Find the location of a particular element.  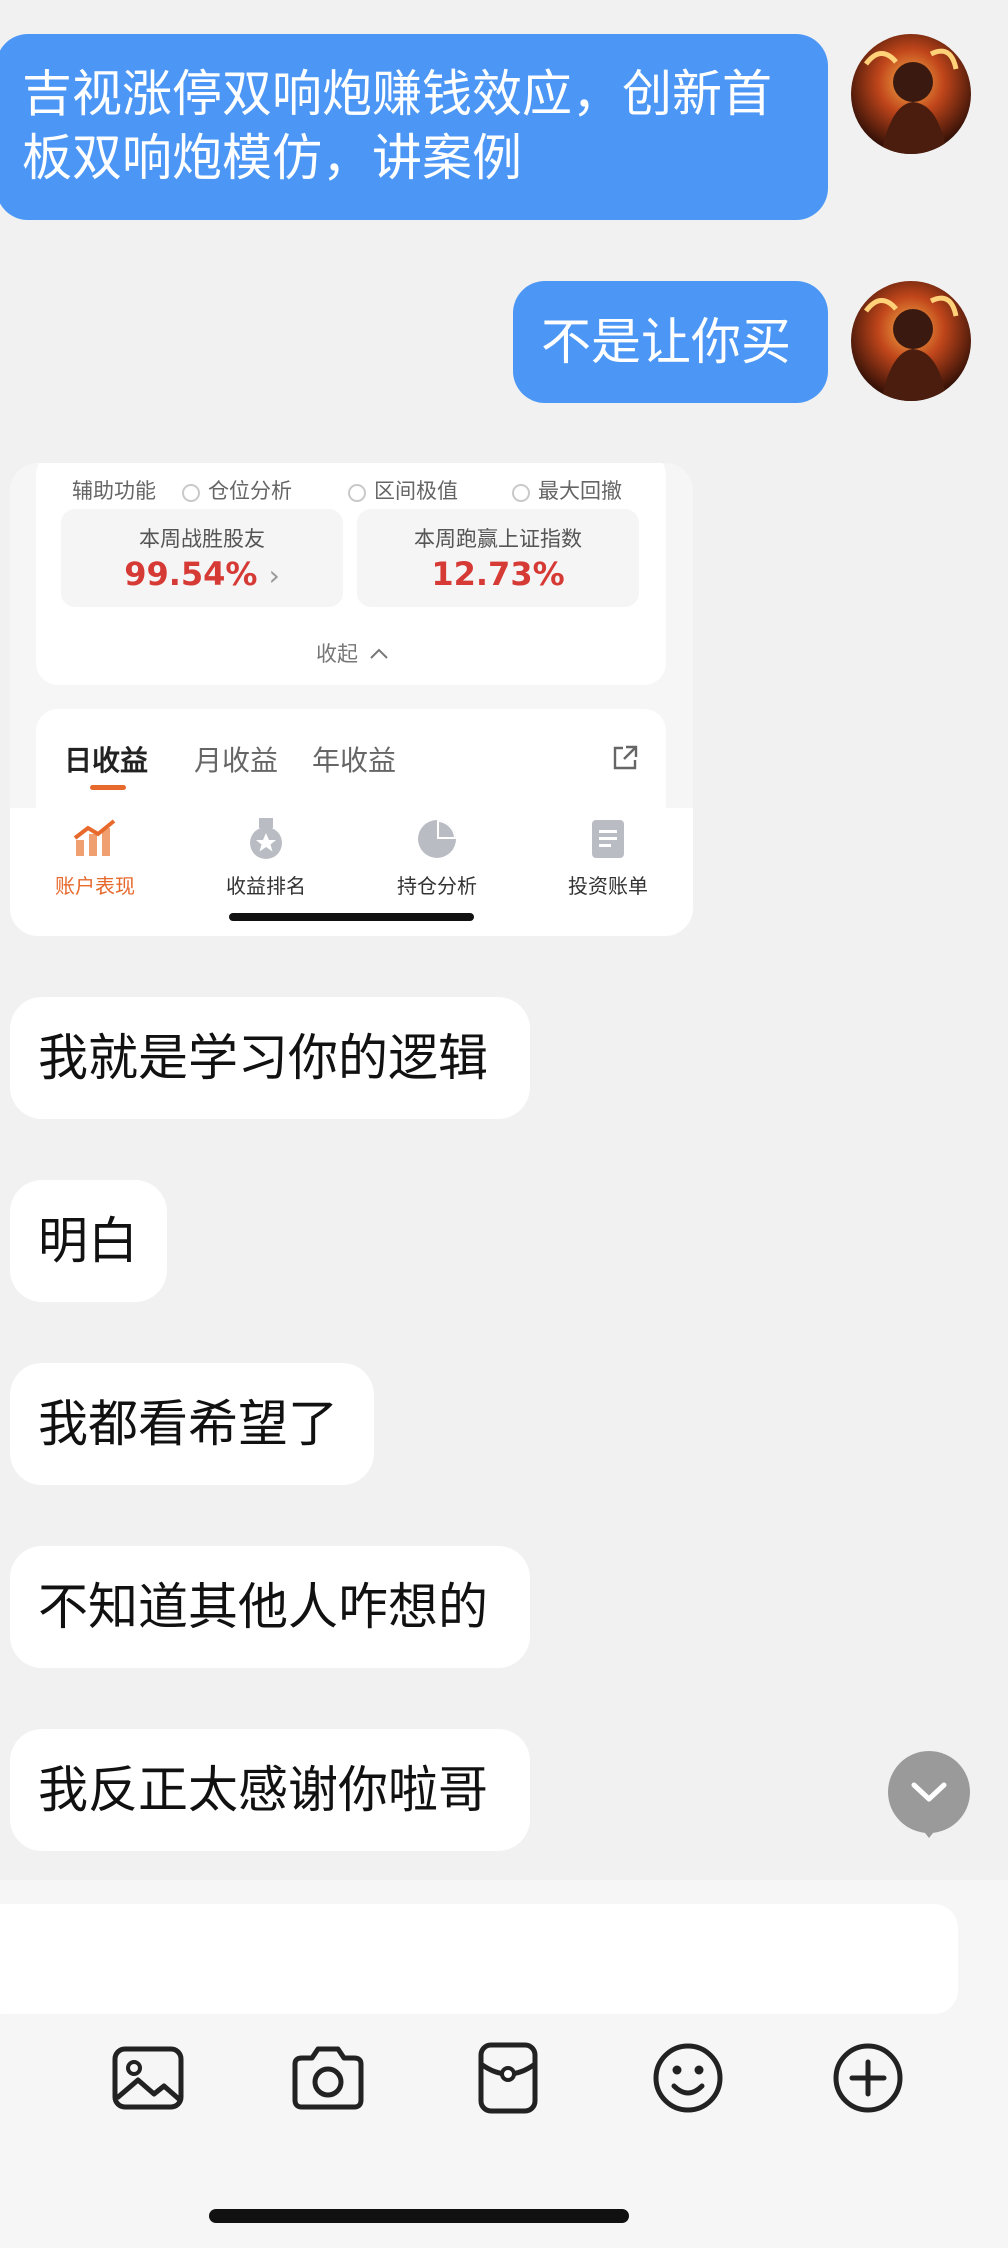

nav-label: 账户表现 is located at coordinates (95, 886).